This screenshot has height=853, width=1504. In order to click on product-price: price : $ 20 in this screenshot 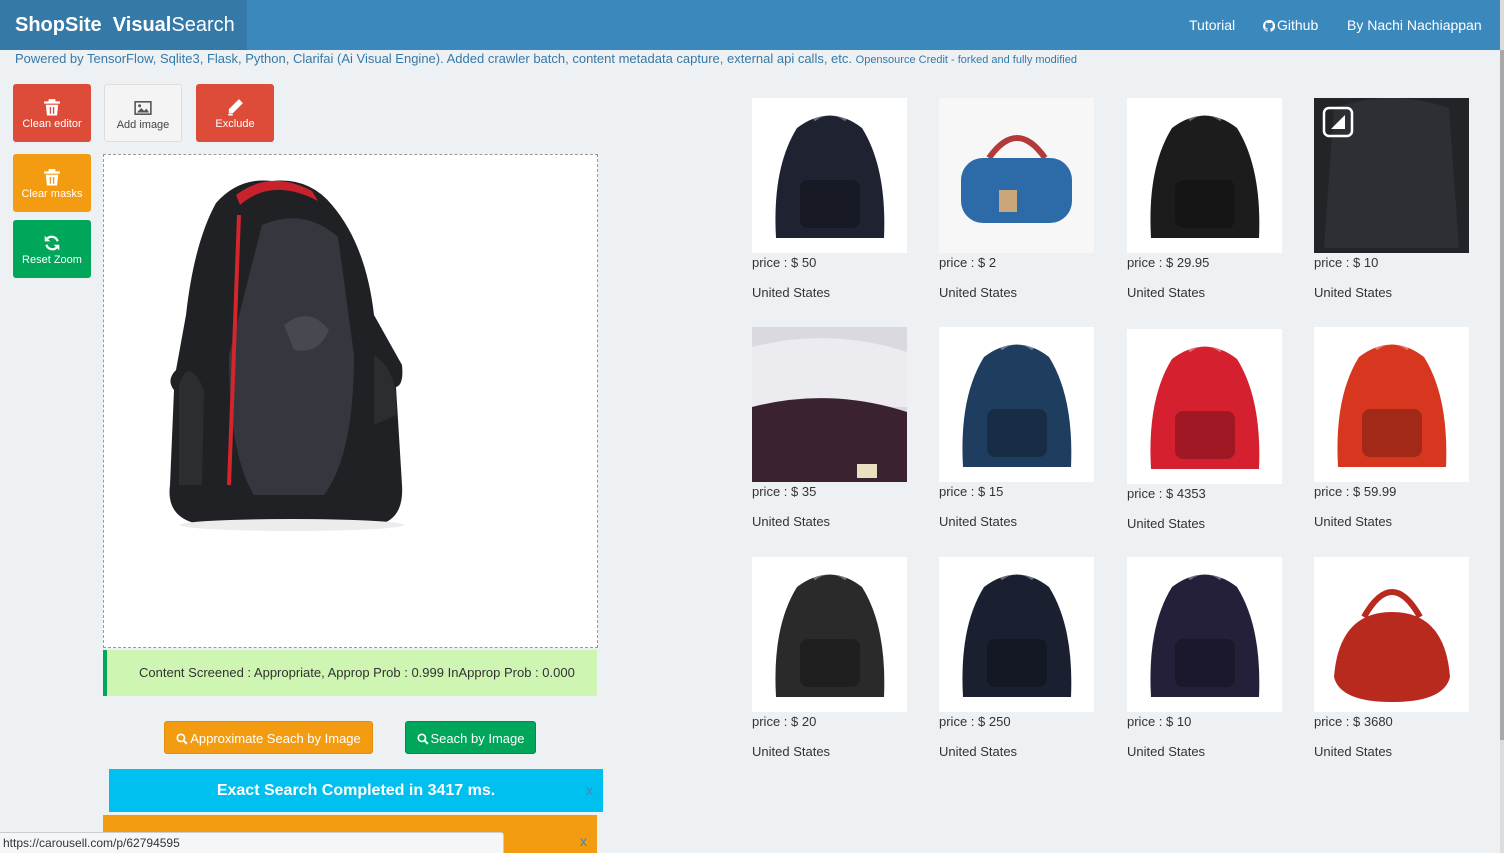, I will do `click(784, 721)`.